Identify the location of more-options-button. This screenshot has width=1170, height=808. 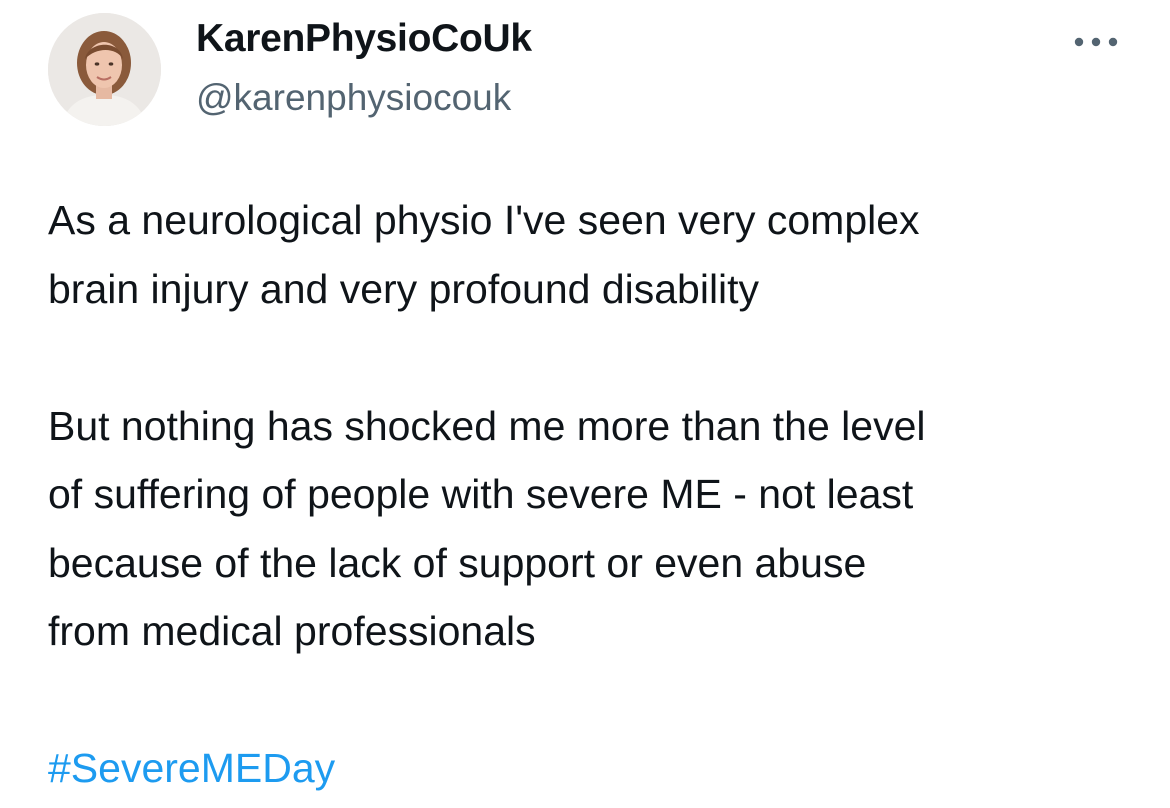
(1096, 42).